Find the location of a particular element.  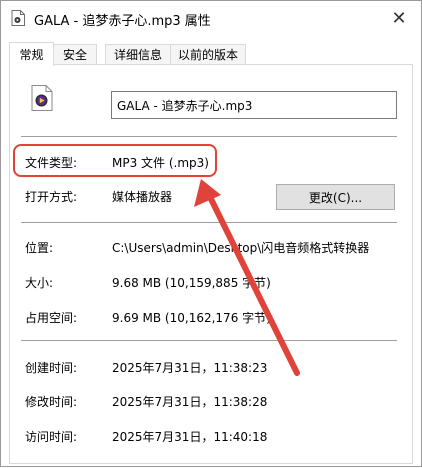

created-value: 2025年7月31日，11:38:23 is located at coordinates (190, 368).